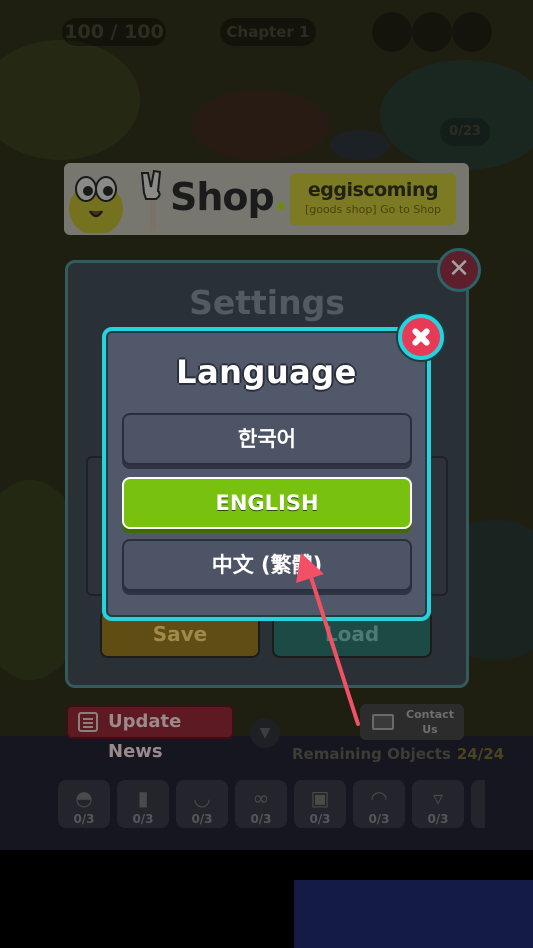 This screenshot has width=533, height=948. What do you see at coordinates (96, 204) in the screenshot?
I see `egg-mascot-icon` at bounding box center [96, 204].